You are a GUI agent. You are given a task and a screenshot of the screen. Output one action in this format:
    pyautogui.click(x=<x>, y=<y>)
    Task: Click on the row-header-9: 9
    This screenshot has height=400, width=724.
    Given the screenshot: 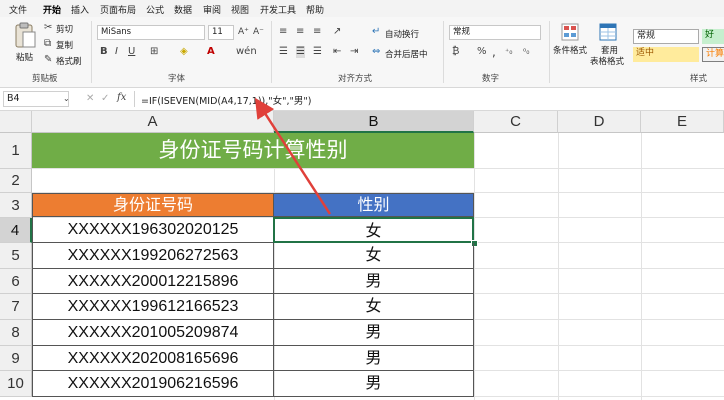 What is the action you would take?
    pyautogui.click(x=16, y=358)
    